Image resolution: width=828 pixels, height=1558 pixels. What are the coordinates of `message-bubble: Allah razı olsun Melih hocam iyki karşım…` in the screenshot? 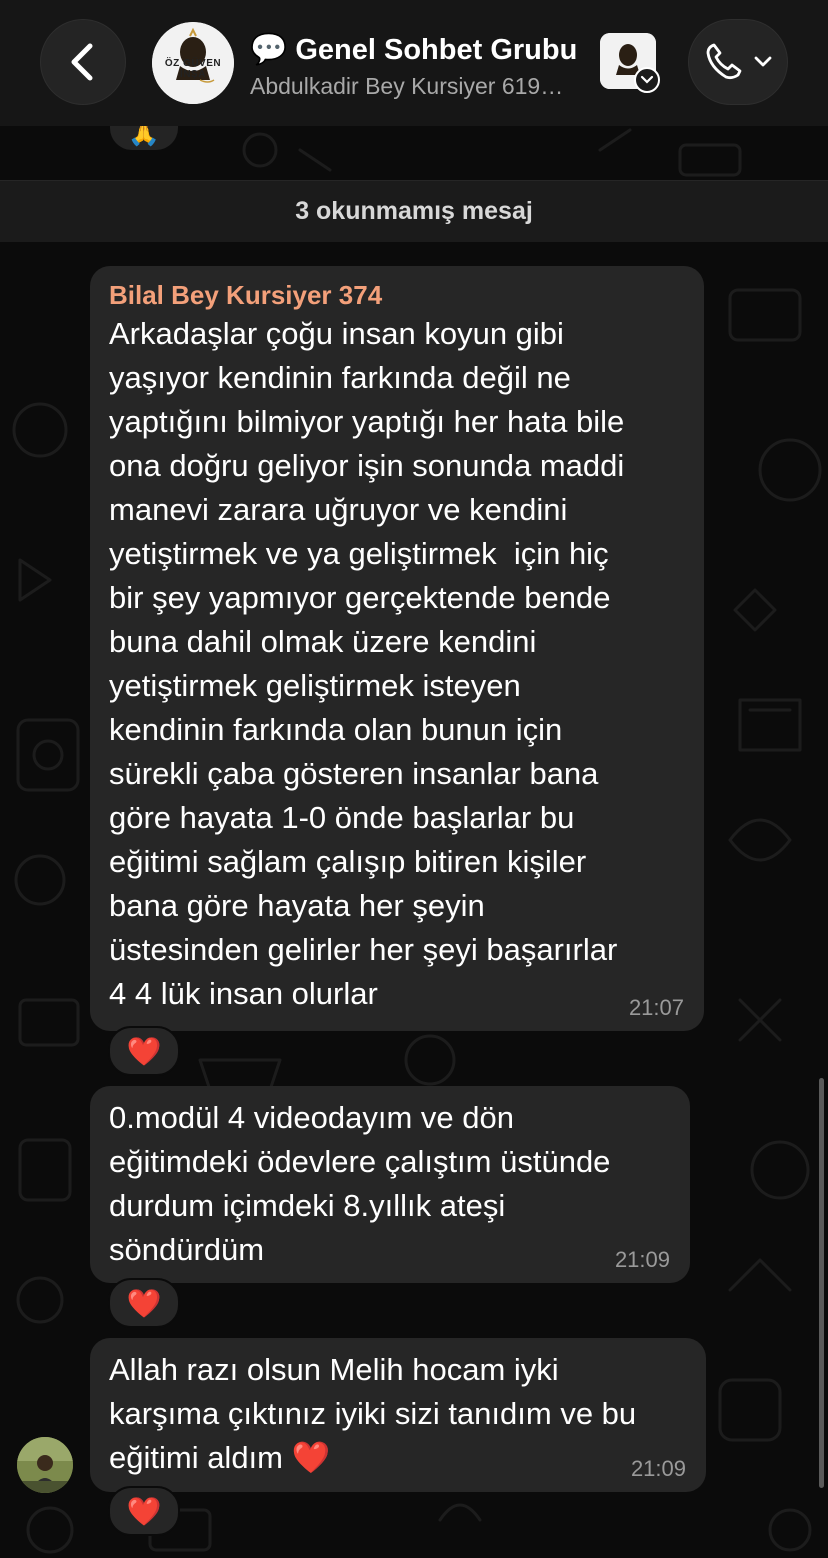 It's located at (398, 1415).